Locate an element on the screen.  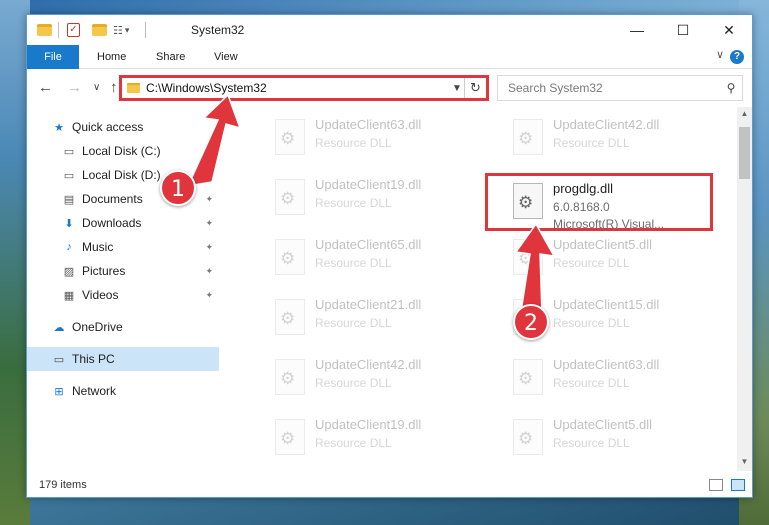
scroll-down-icon: ▼ is located at coordinates (744, 461).